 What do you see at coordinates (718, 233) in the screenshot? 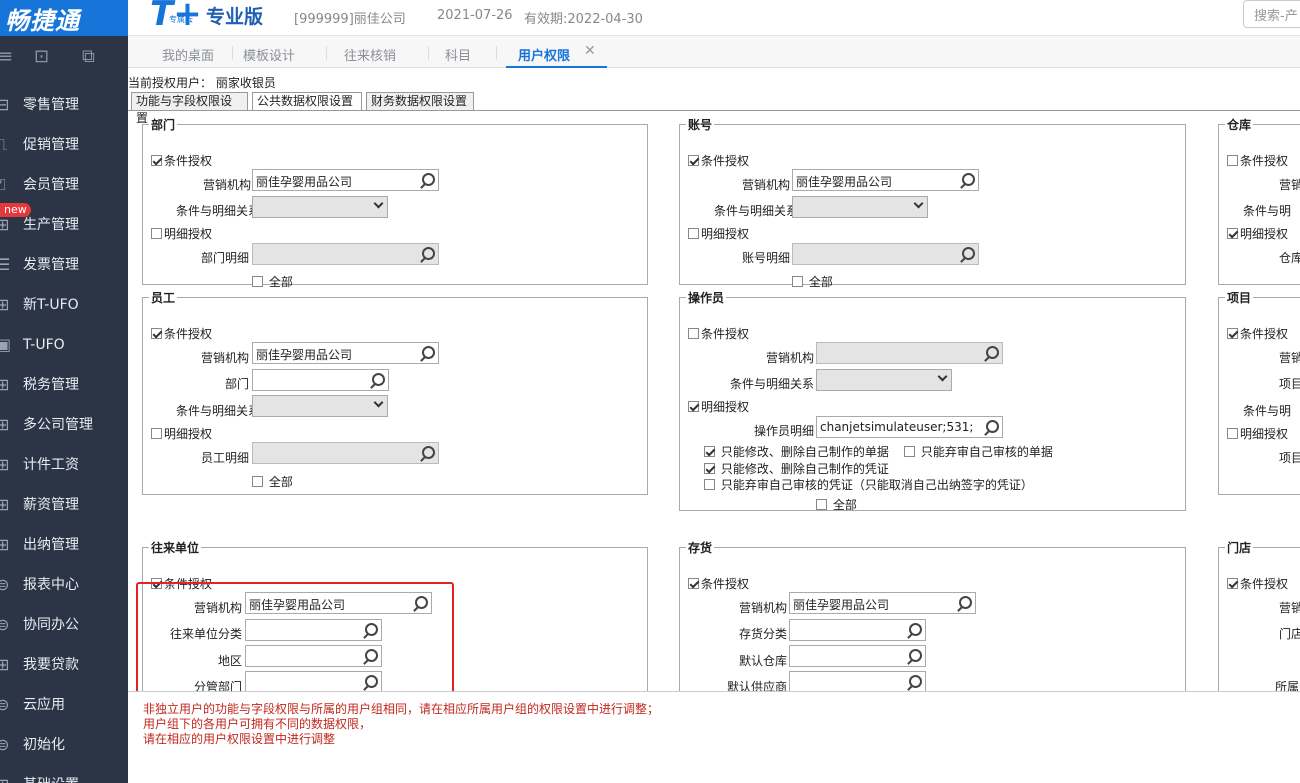
I see `account-detail-auth: 明细授权` at bounding box center [718, 233].